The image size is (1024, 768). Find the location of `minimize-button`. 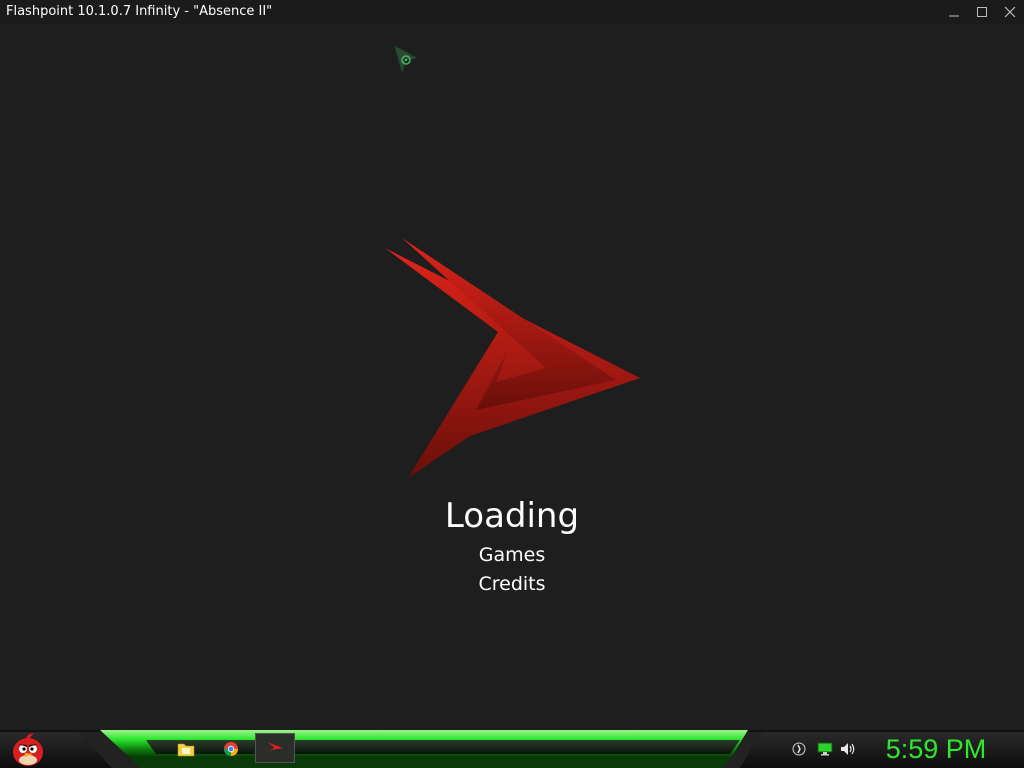

minimize-button is located at coordinates (954, 12).